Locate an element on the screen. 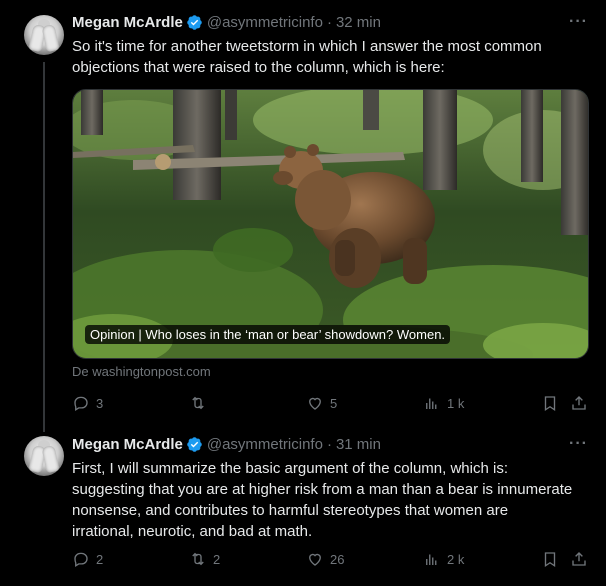  tweet-text-line: irrational, neurotic, and bad at math. is located at coordinates (192, 531).